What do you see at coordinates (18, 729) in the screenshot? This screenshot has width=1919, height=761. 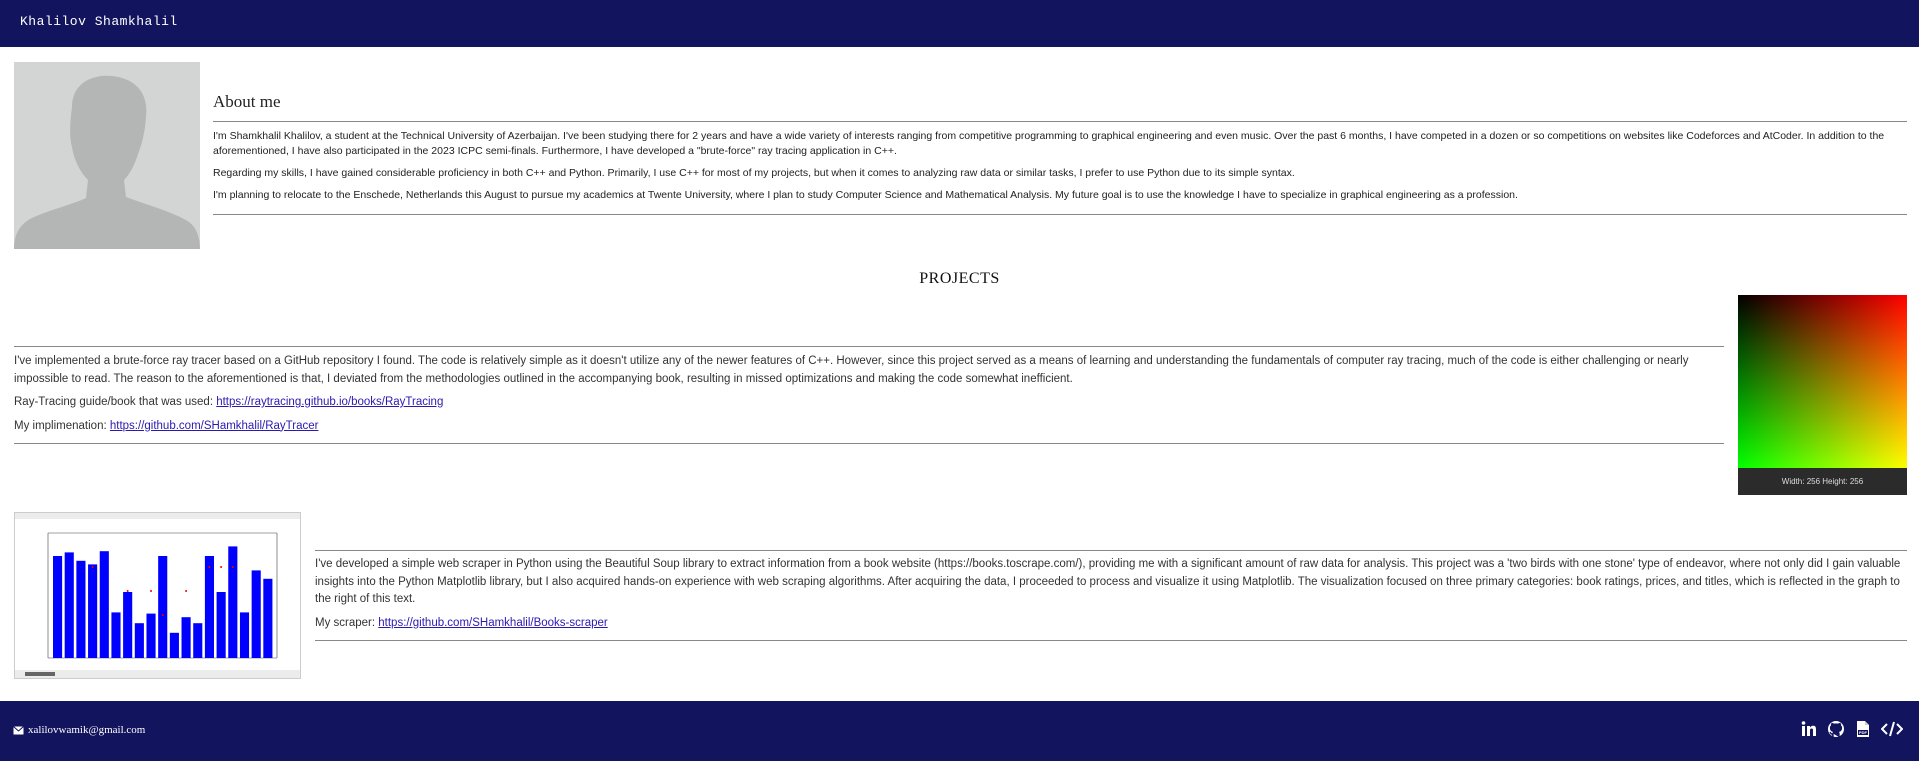 I see `envelope-icon` at bounding box center [18, 729].